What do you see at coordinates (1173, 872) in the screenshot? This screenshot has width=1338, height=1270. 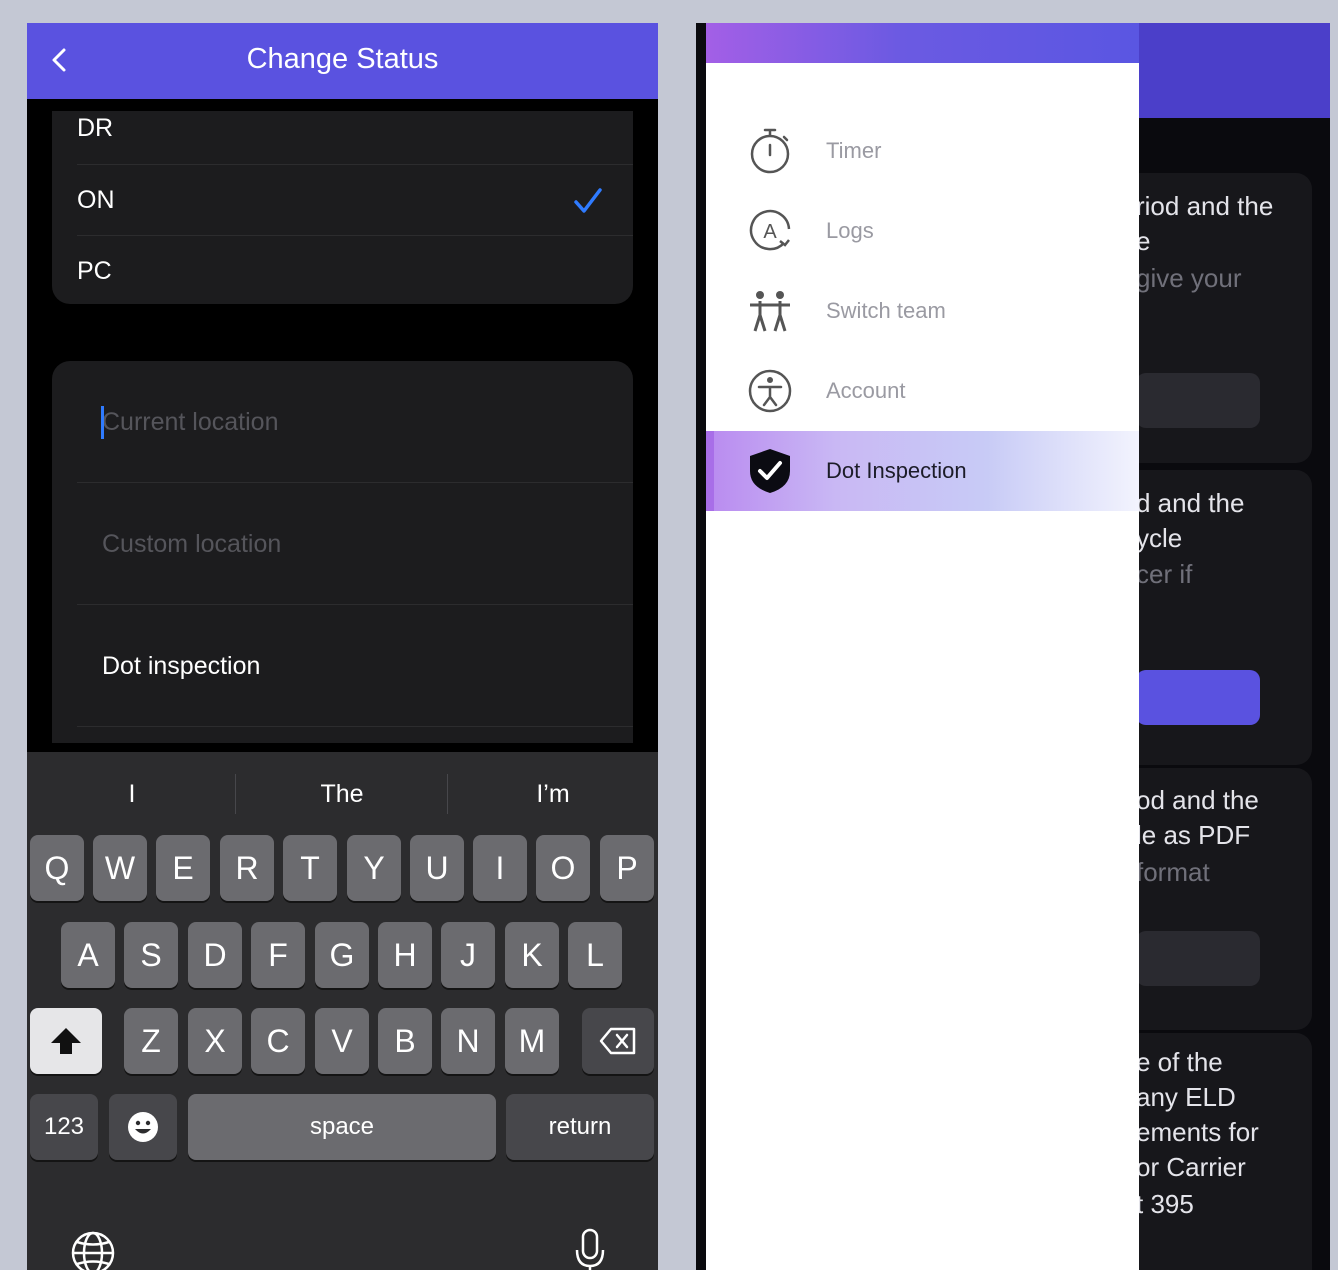 I see `background-text: format` at bounding box center [1173, 872].